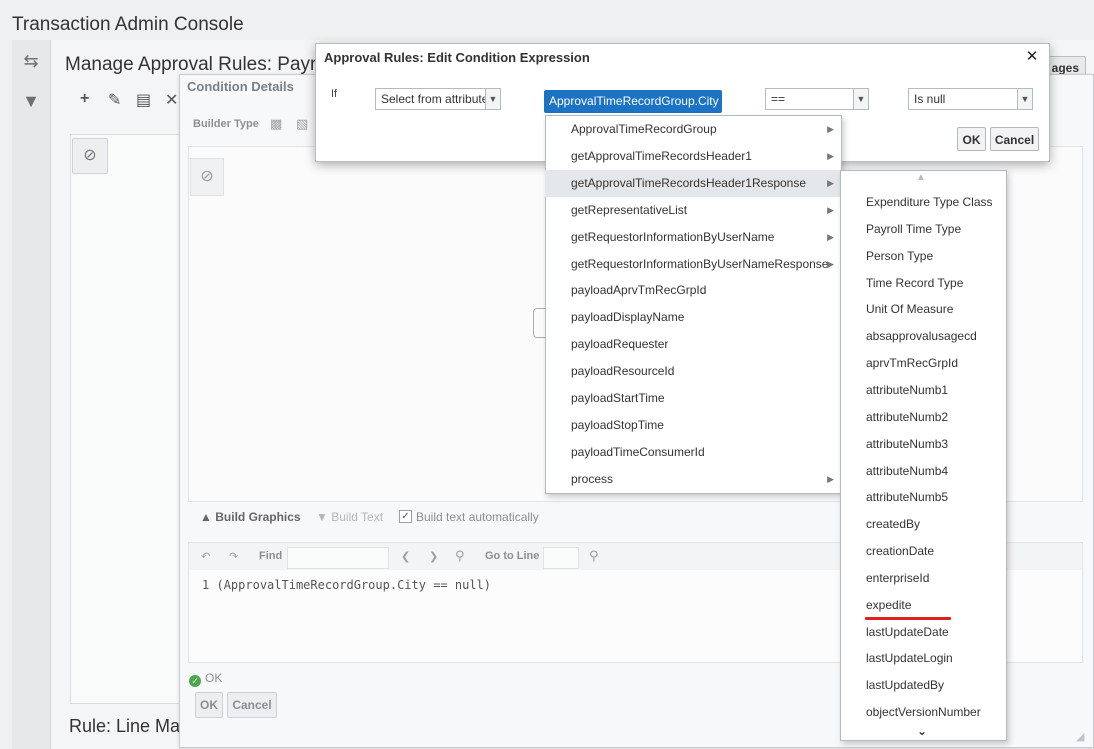 Image resolution: width=1094 pixels, height=749 pixels. I want to click on submenu-item: aprvTmRecGrpId, so click(912, 363).